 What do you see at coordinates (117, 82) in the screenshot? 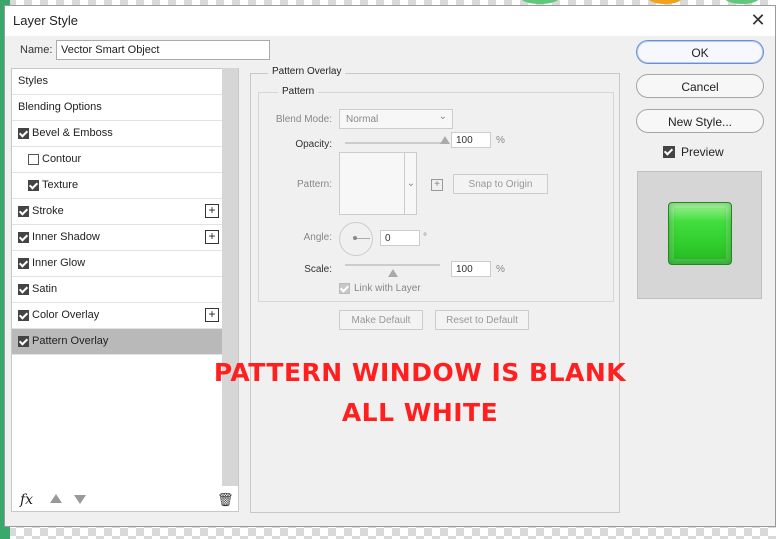
I see `style-item-styles: Styles` at bounding box center [117, 82].